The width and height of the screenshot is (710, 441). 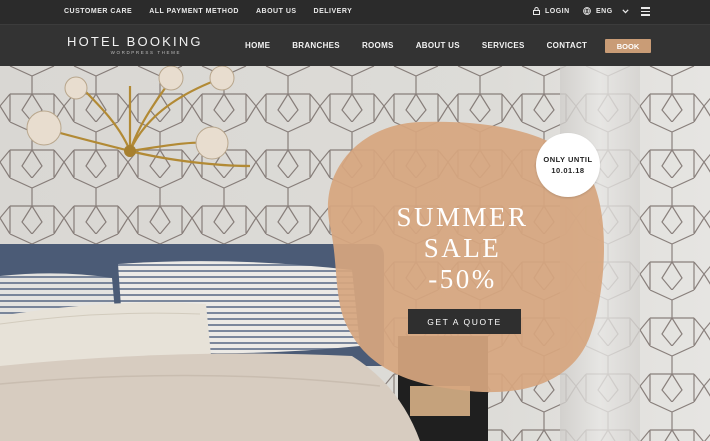 What do you see at coordinates (503, 45) in the screenshot?
I see `nav-item-services: SERVICES` at bounding box center [503, 45].